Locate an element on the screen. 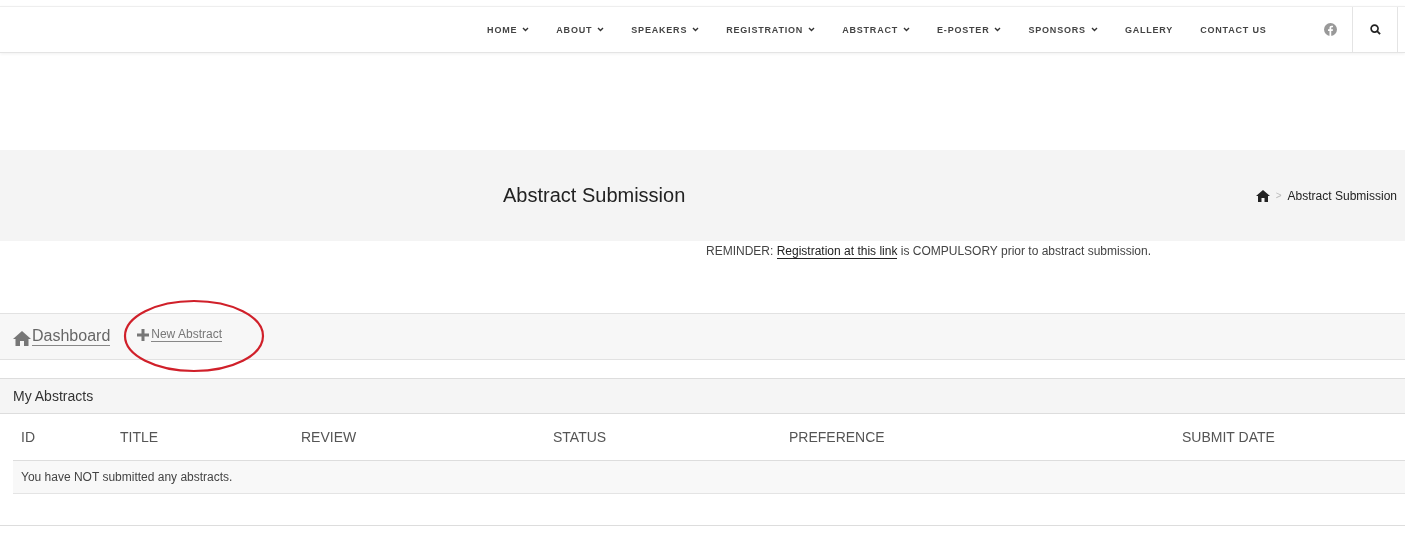  plus-icon is located at coordinates (143, 334).